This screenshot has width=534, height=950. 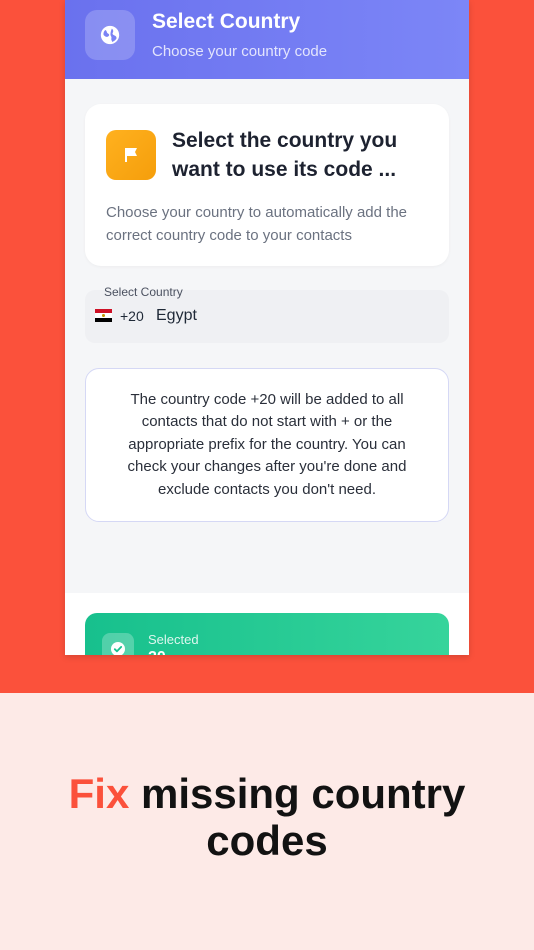 What do you see at coordinates (226, 21) in the screenshot?
I see `header-title: Select Country` at bounding box center [226, 21].